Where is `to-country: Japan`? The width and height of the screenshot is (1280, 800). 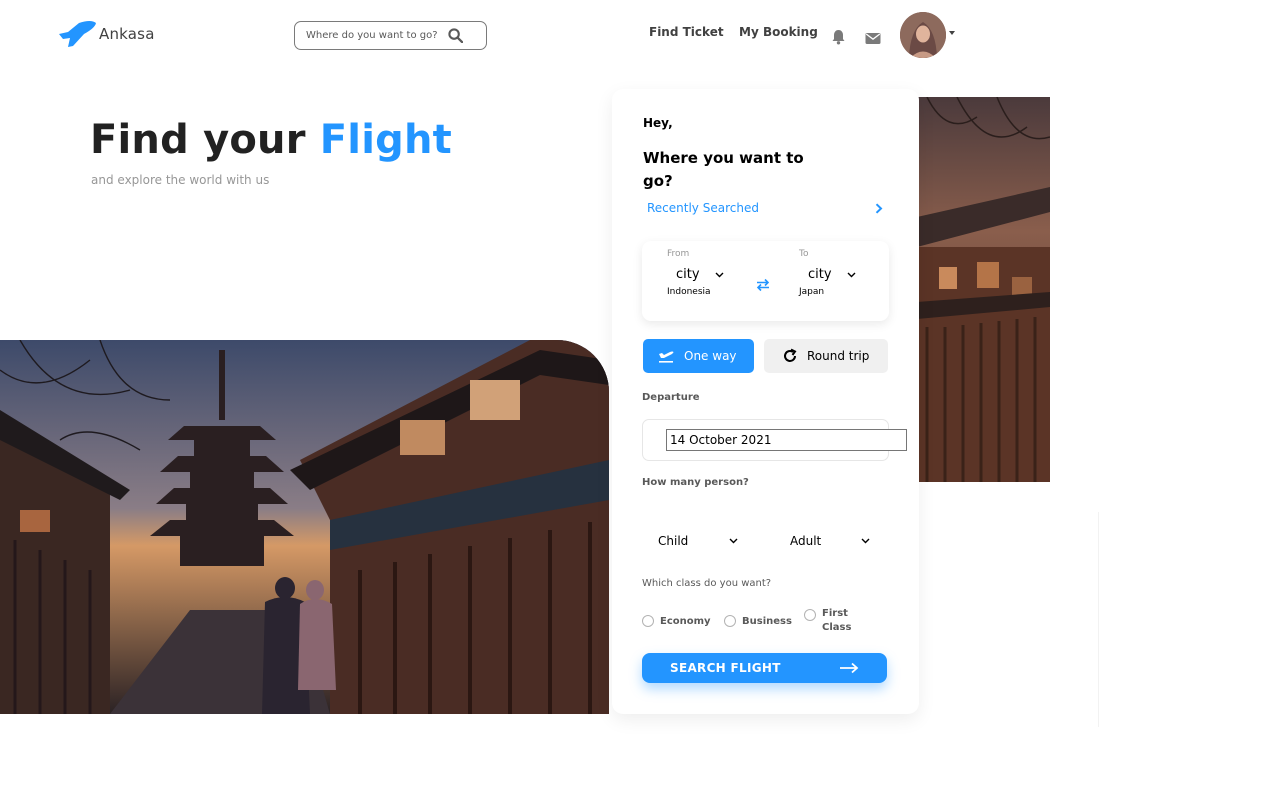
to-country: Japan is located at coordinates (812, 292).